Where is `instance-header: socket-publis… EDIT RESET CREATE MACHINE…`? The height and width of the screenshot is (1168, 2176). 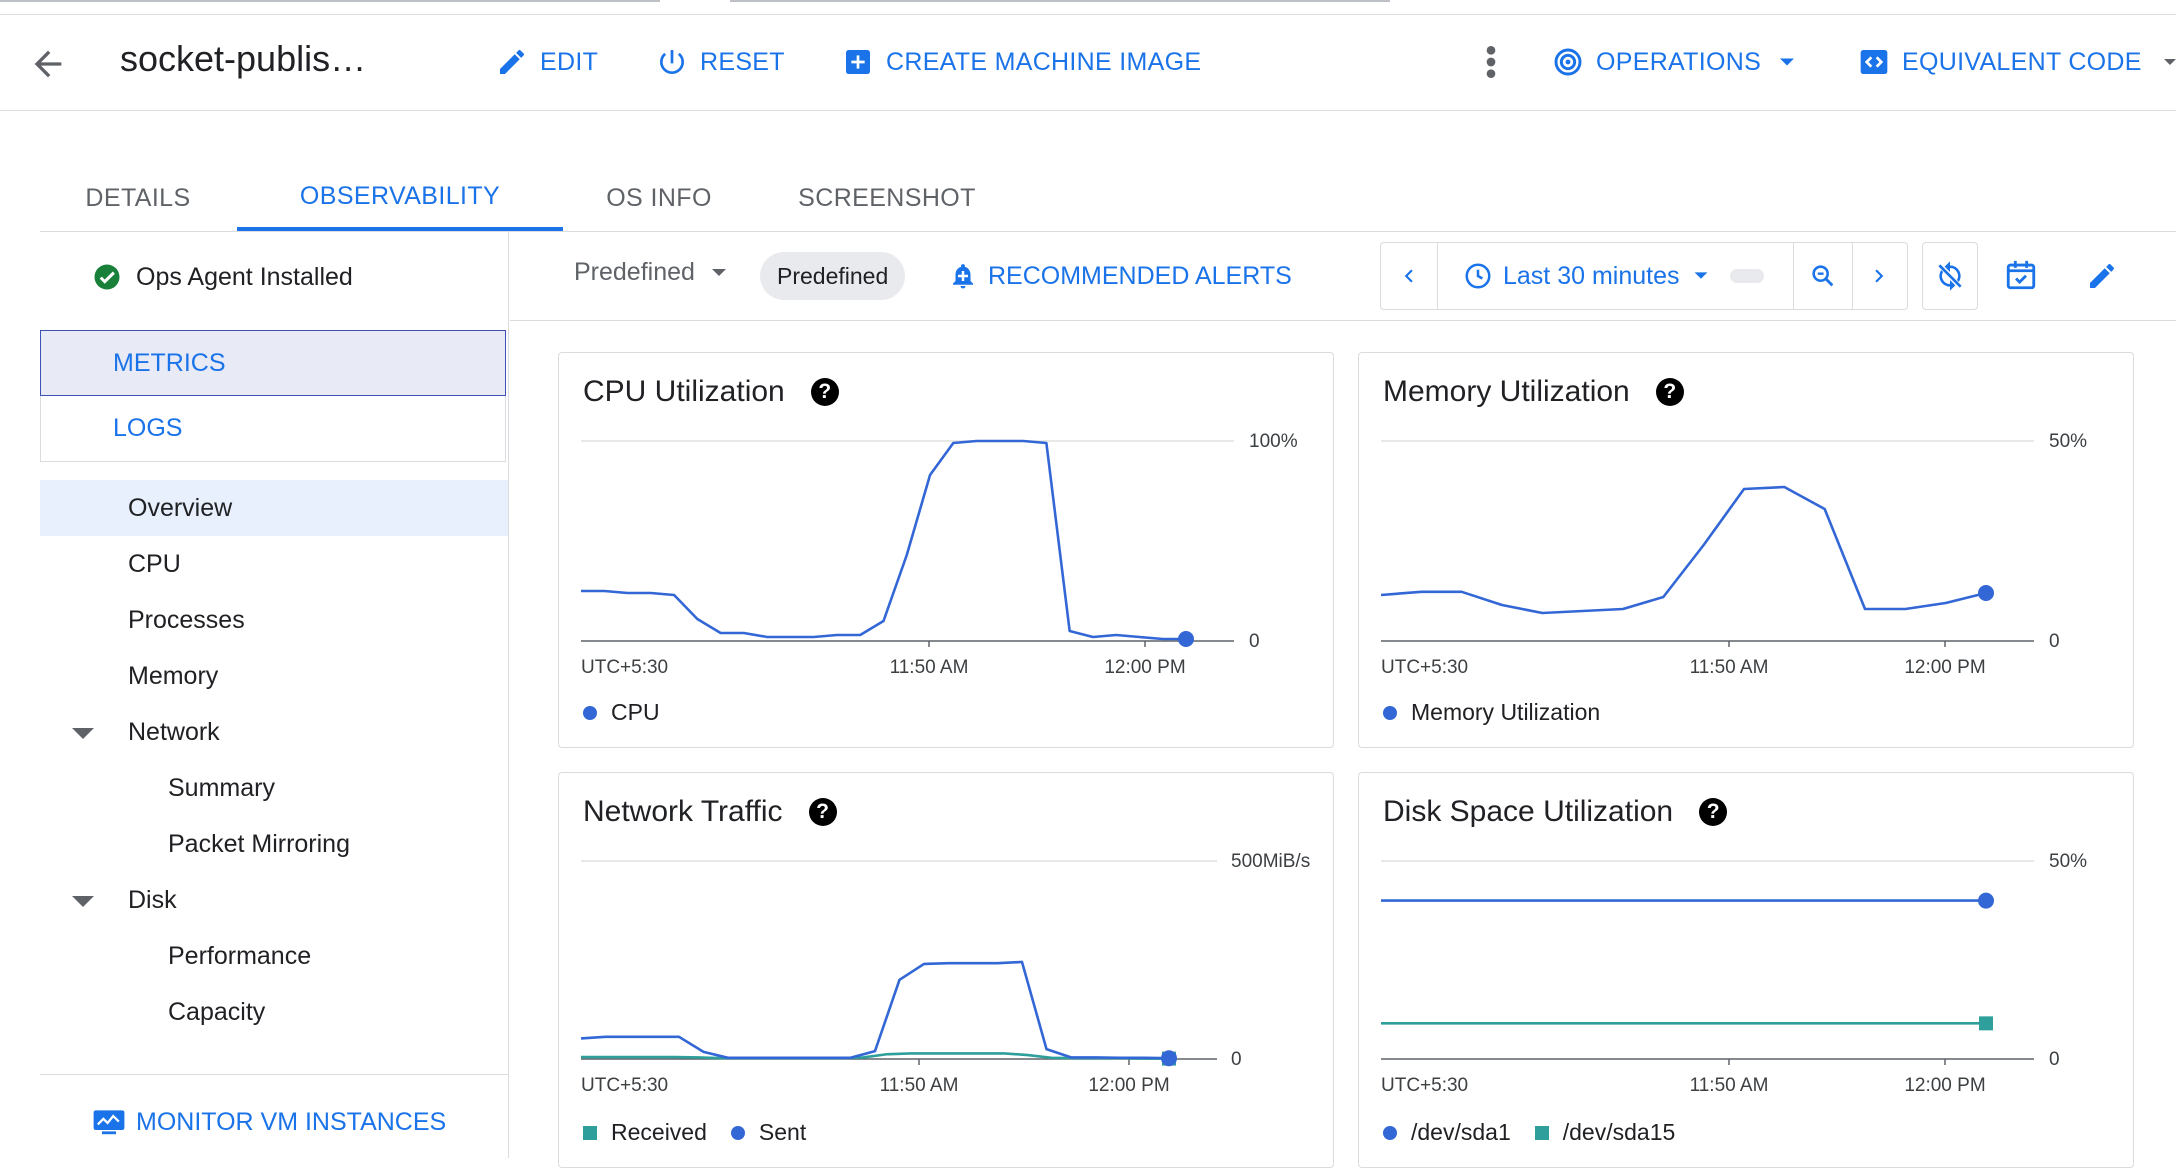
instance-header: socket-publis… EDIT RESET CREATE MACHINE… is located at coordinates (1088, 62).